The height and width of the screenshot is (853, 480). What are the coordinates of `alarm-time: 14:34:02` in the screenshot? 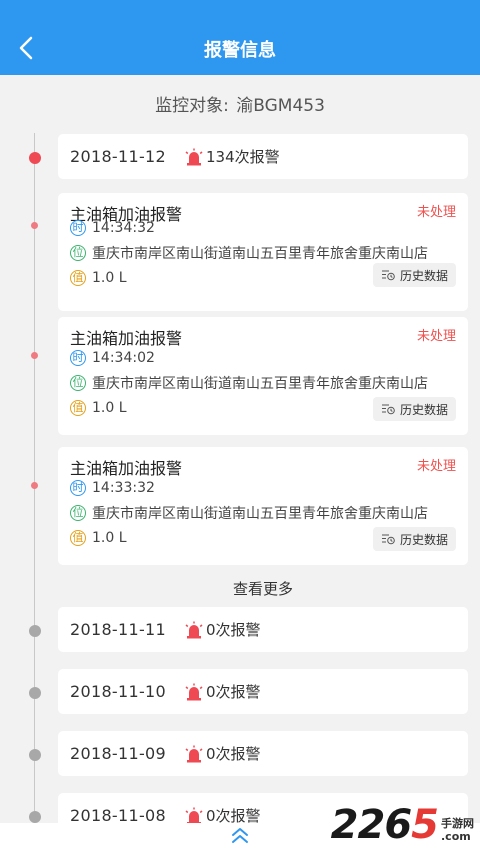 It's located at (123, 358).